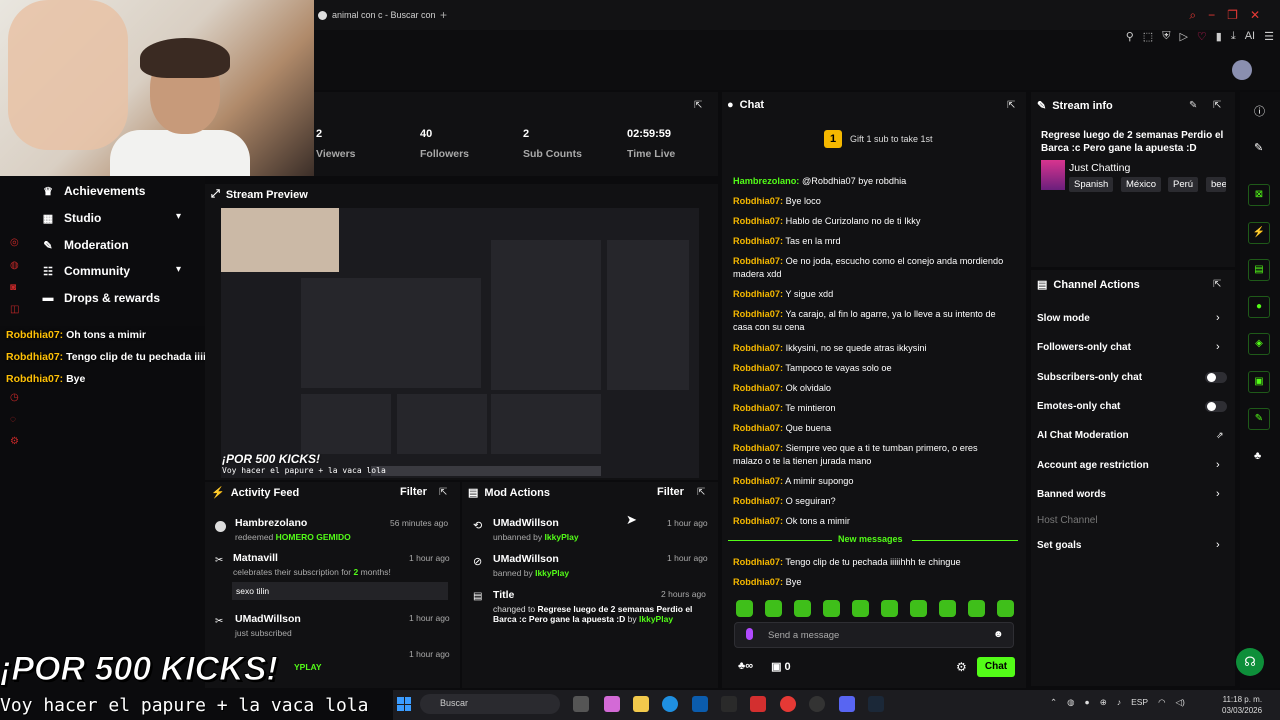  Describe the element at coordinates (1193, 105) in the screenshot. I see `edit-icon: ✎` at that location.